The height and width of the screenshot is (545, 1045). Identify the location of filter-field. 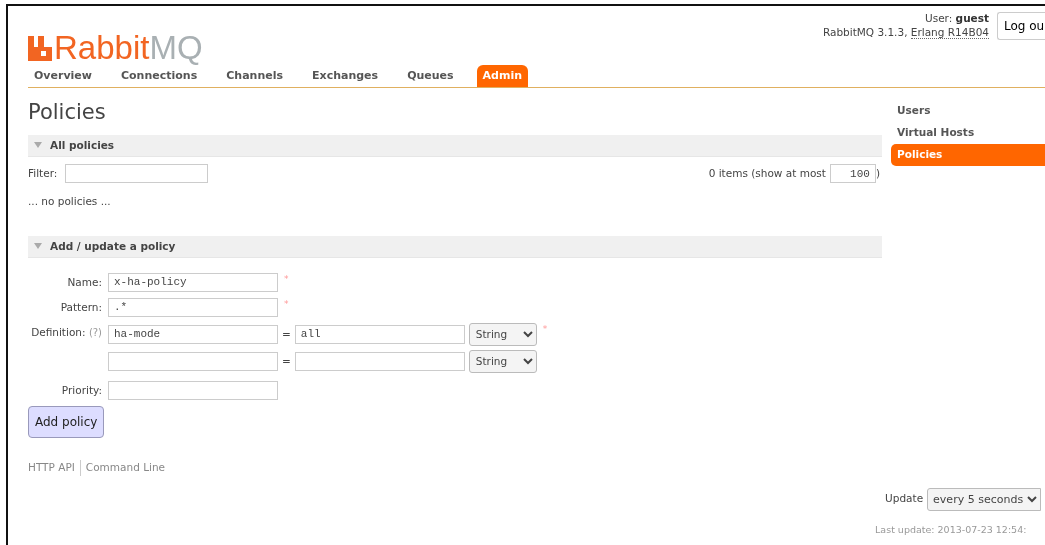
(137, 174).